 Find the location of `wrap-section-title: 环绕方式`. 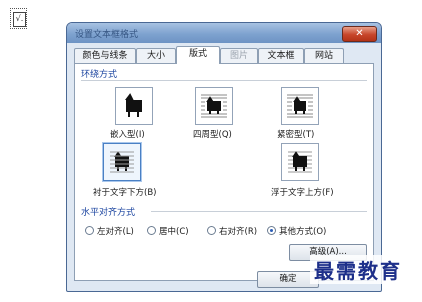

wrap-section-title: 环绕方式 is located at coordinates (99, 75).